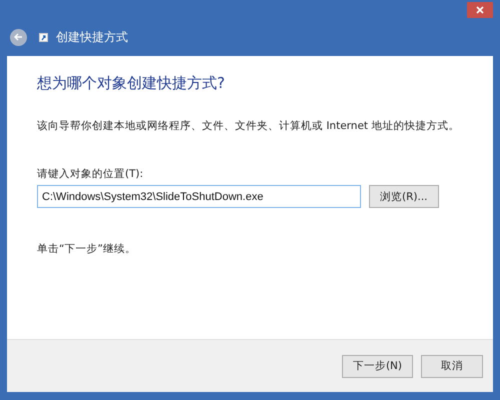 The height and width of the screenshot is (400, 500). What do you see at coordinates (452, 366) in the screenshot?
I see `cancel-button: 取消` at bounding box center [452, 366].